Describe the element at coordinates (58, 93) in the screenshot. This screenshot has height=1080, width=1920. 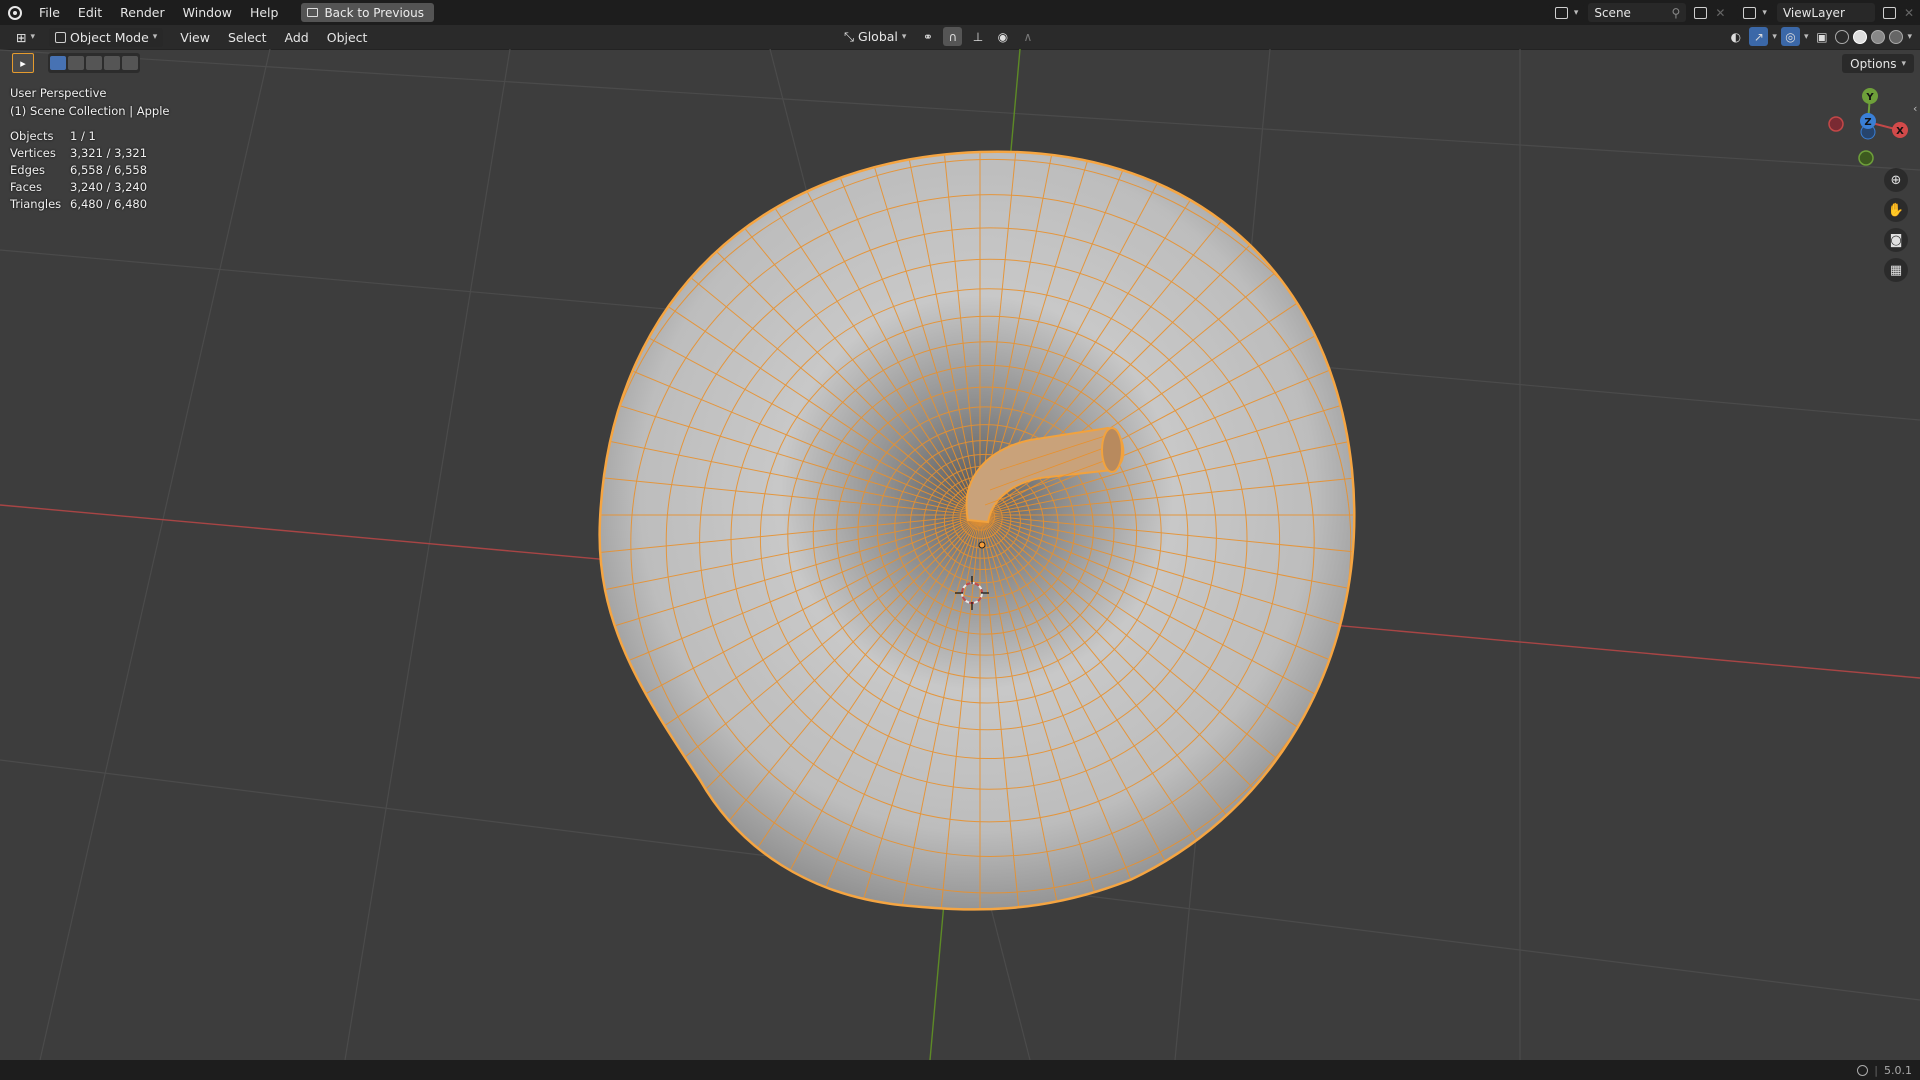
I see `view-name: User Perspective` at that location.